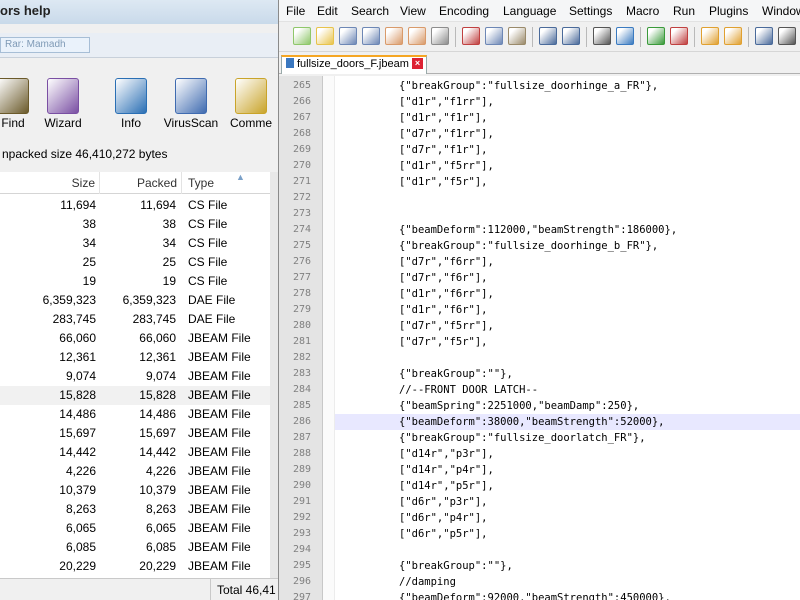 Image resolution: width=800 pixels, height=600 pixels. What do you see at coordinates (599, 102) in the screenshot?
I see `code-line: ["d1r","f1rr"],` at bounding box center [599, 102].